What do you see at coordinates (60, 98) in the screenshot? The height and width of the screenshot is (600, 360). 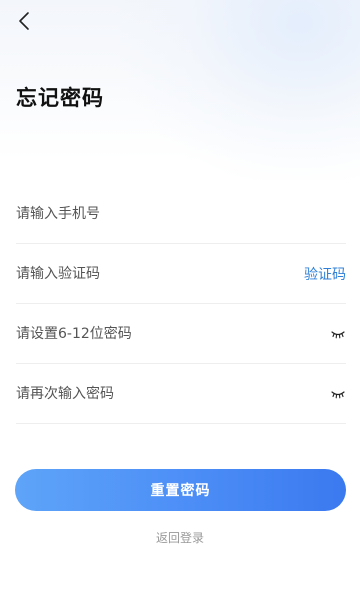 I see `page-title: 忘记密码` at bounding box center [60, 98].